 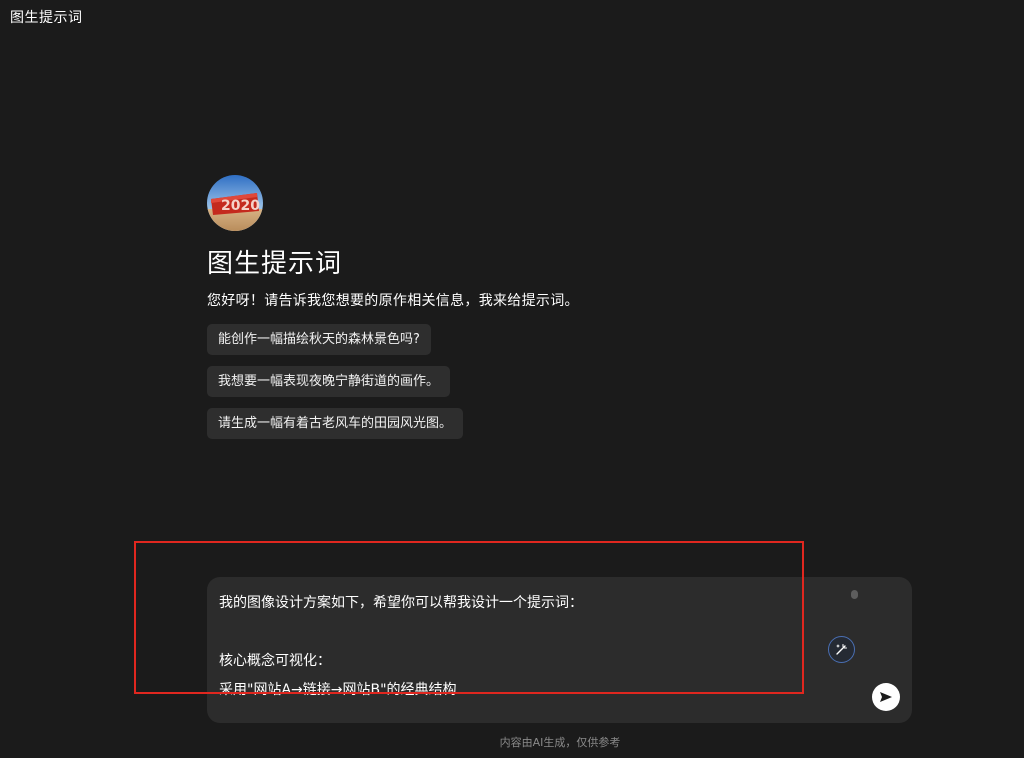 What do you see at coordinates (393, 301) in the screenshot?
I see `greeting-message: 您好呀！请告诉我您想要的原作相关信息，我来给提示词。` at bounding box center [393, 301].